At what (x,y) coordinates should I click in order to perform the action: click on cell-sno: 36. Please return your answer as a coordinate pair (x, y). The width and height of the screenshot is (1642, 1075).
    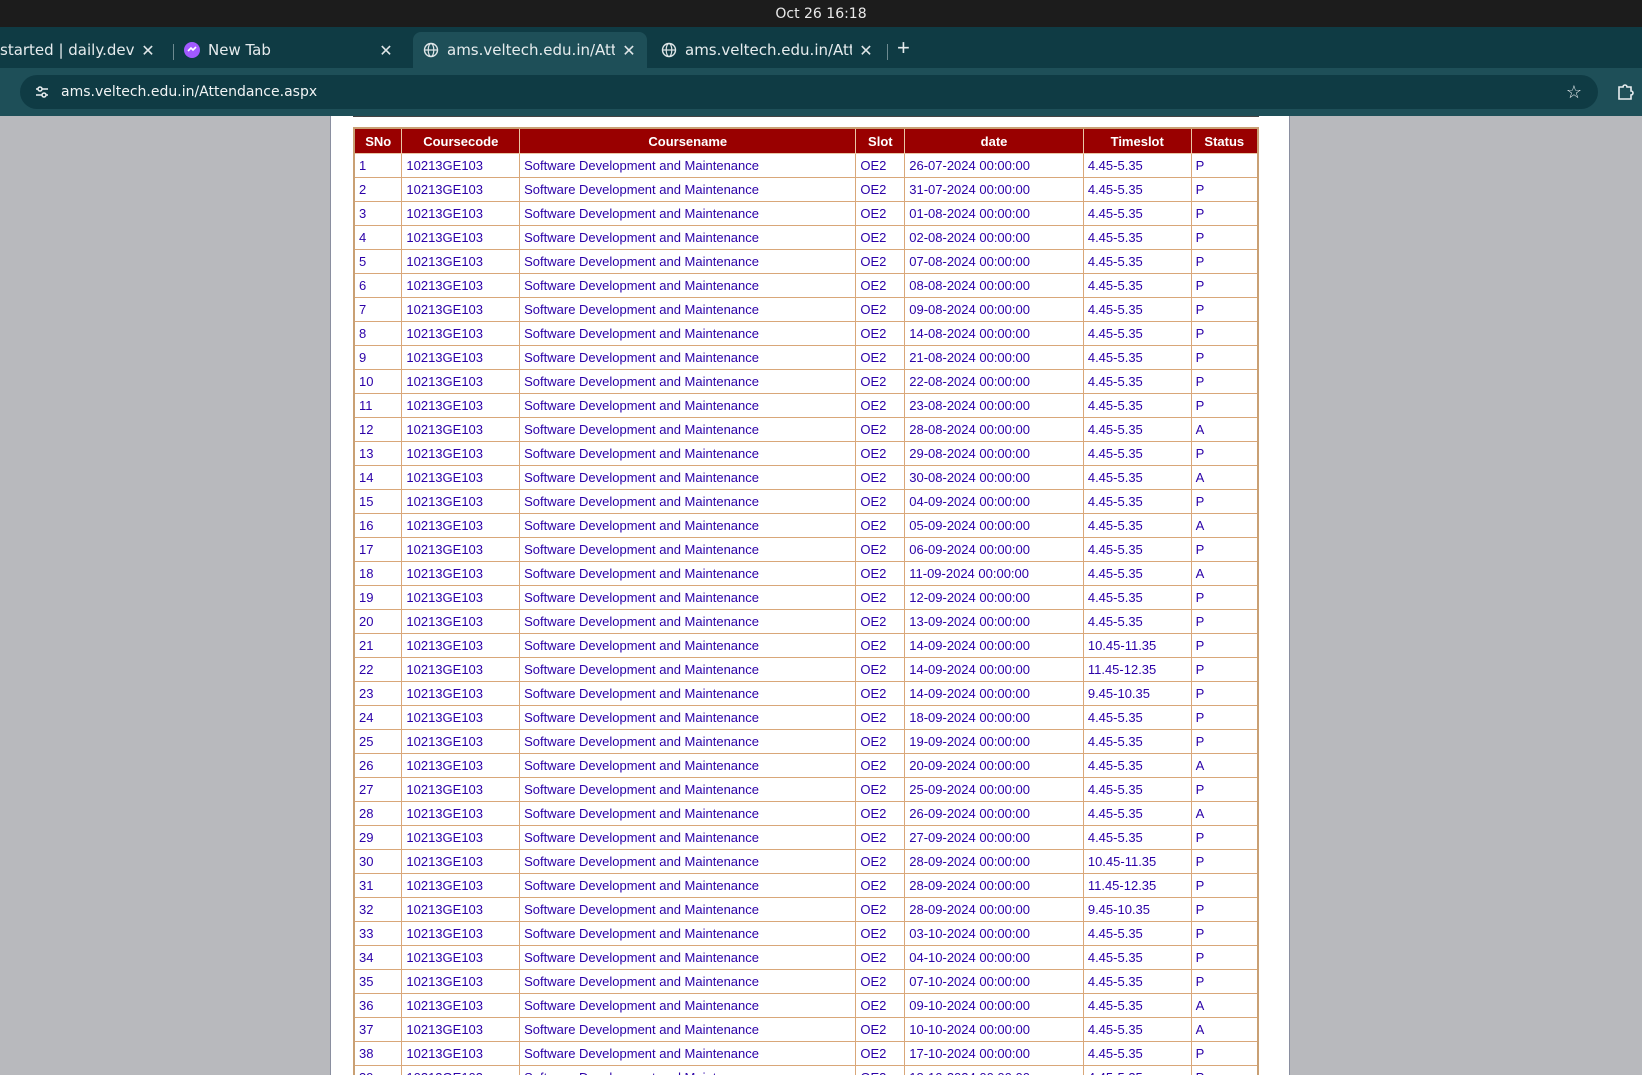
    Looking at the image, I should click on (378, 1005).